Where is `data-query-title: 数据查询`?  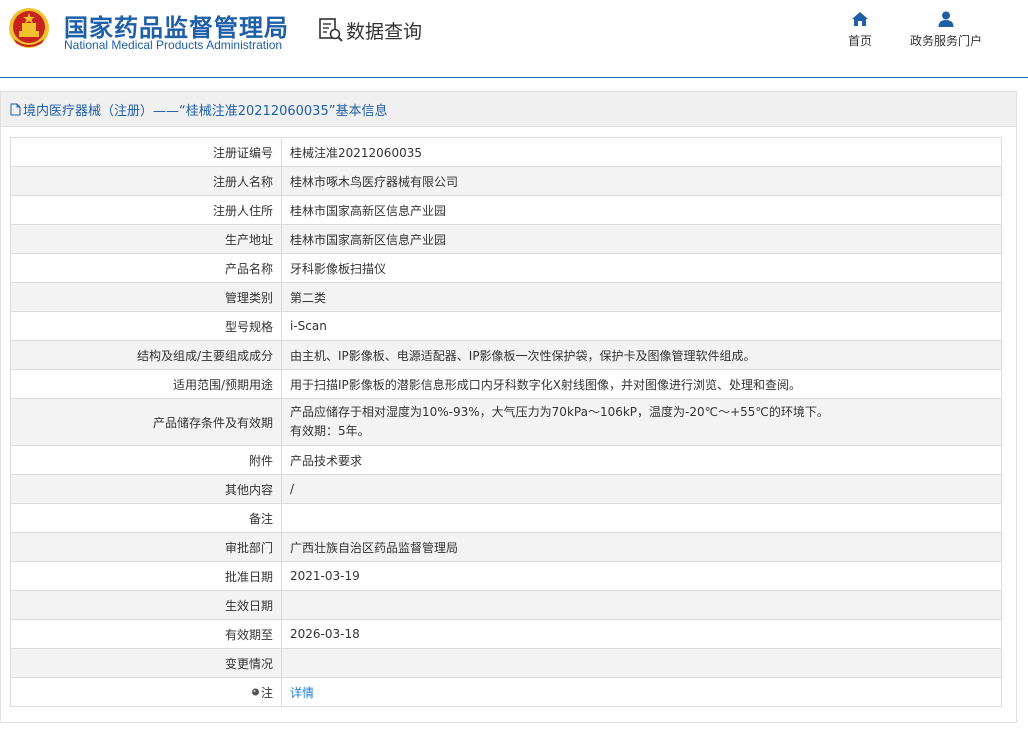 data-query-title: 数据查询 is located at coordinates (384, 31).